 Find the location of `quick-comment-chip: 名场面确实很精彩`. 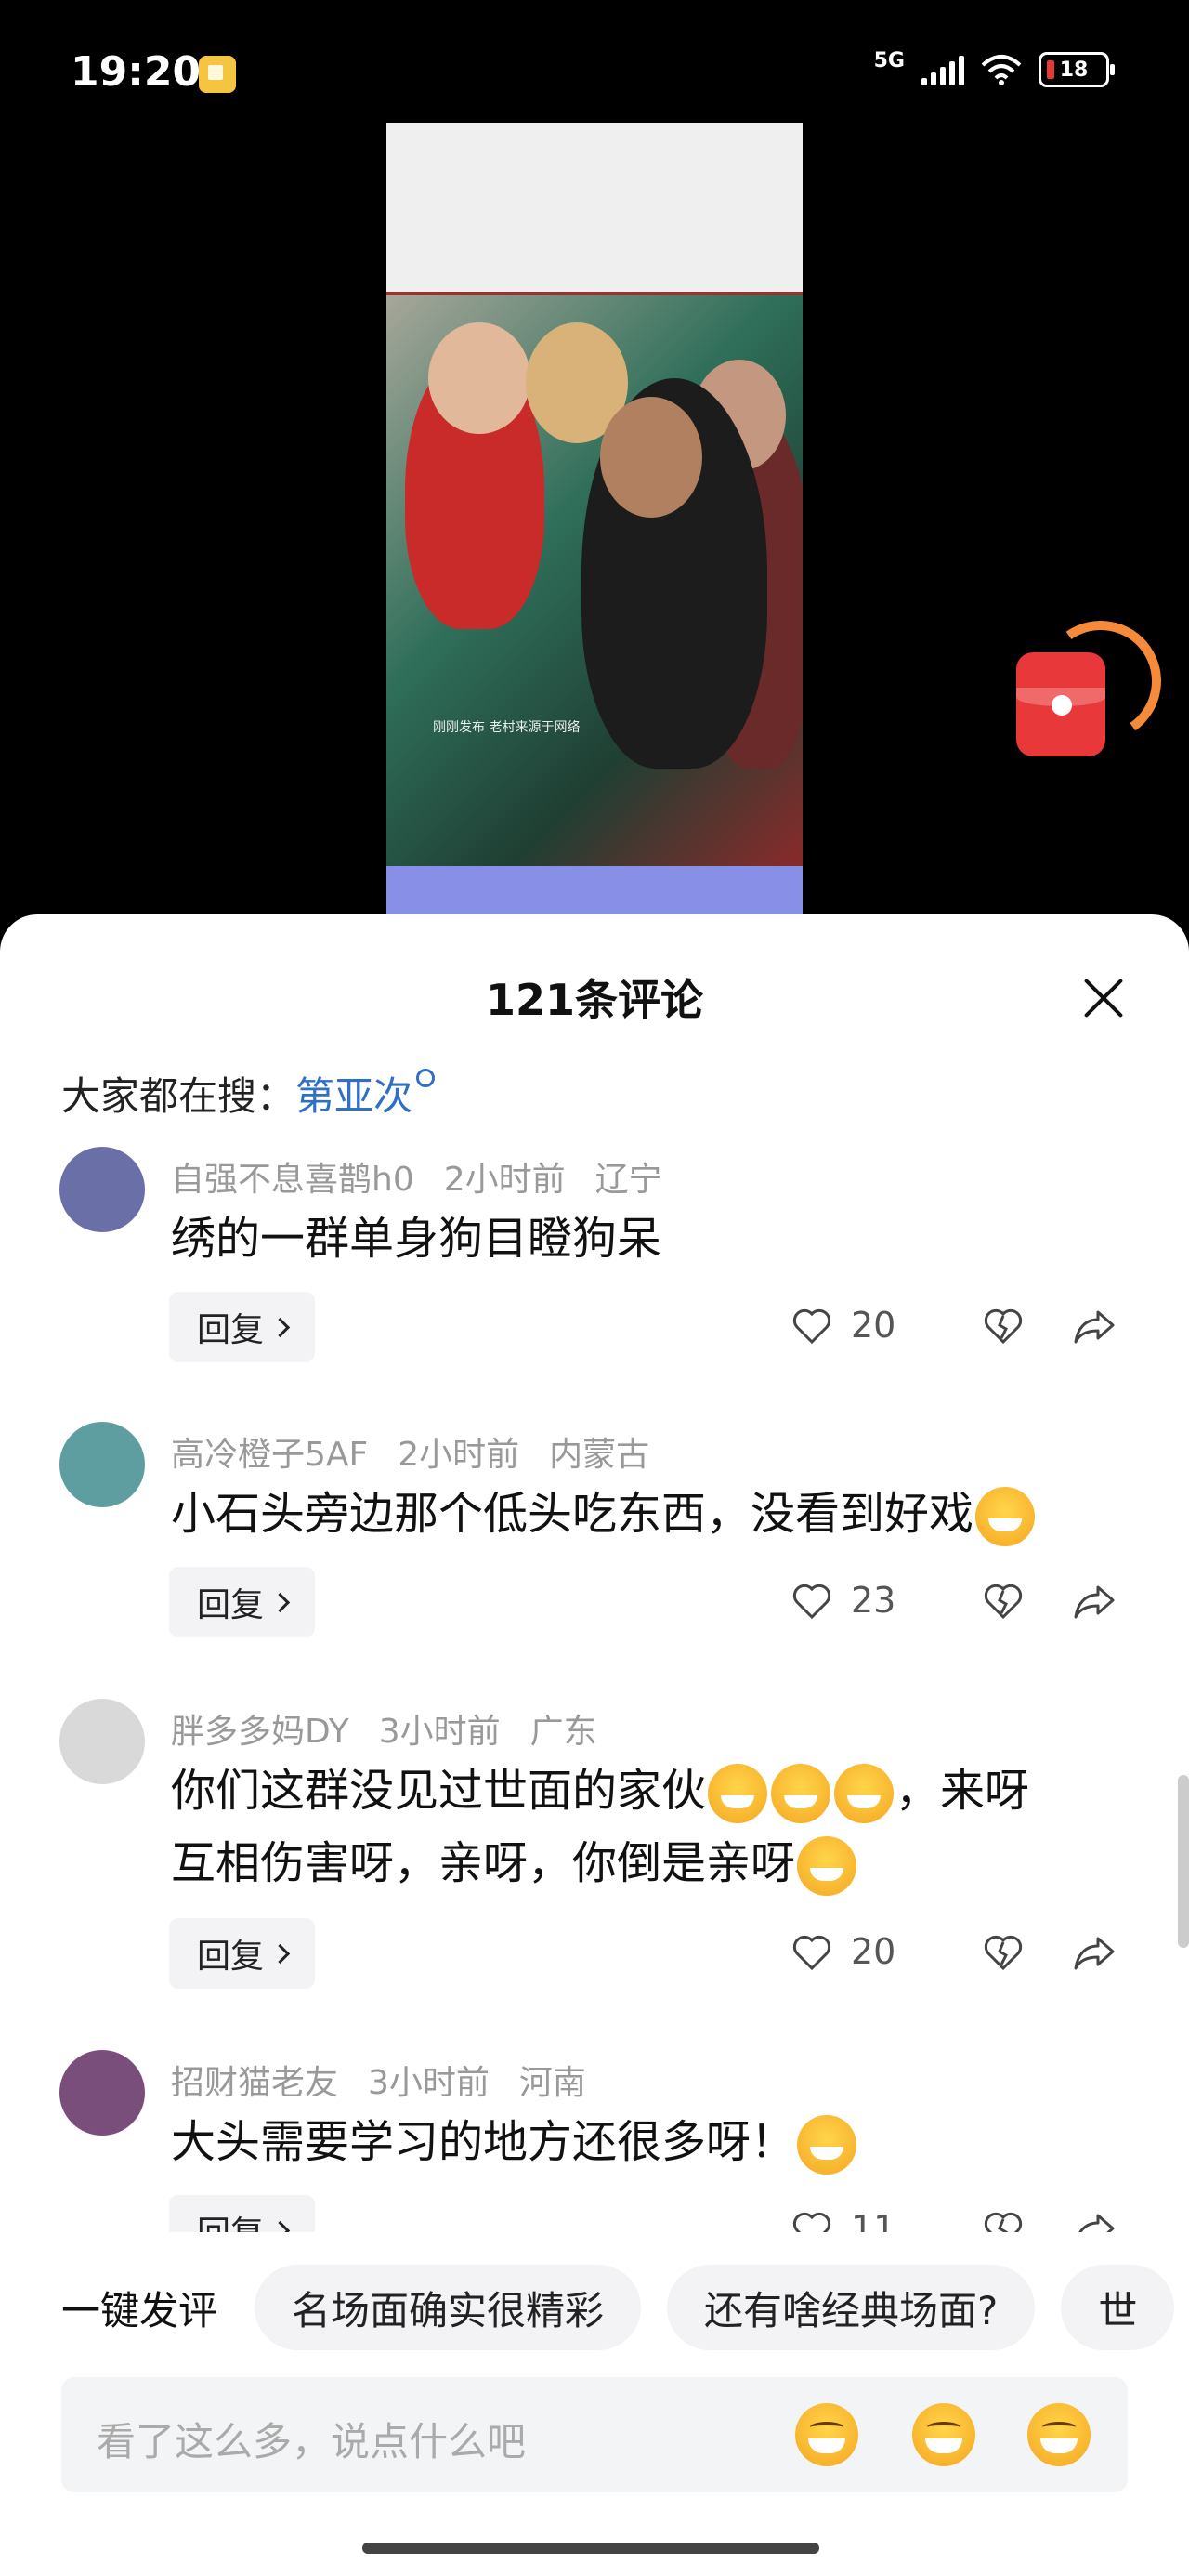

quick-comment-chip: 名场面确实很精彩 is located at coordinates (448, 2307).